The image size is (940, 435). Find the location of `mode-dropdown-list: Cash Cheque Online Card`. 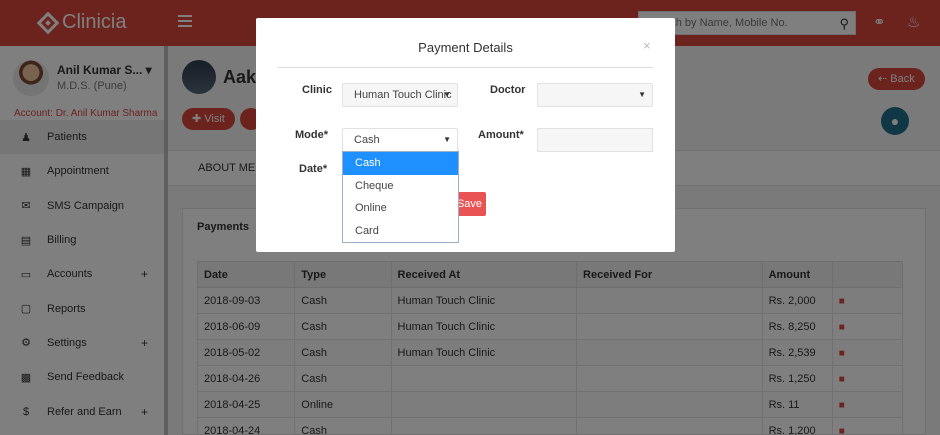

mode-dropdown-list: Cash Cheque Online Card is located at coordinates (400, 197).